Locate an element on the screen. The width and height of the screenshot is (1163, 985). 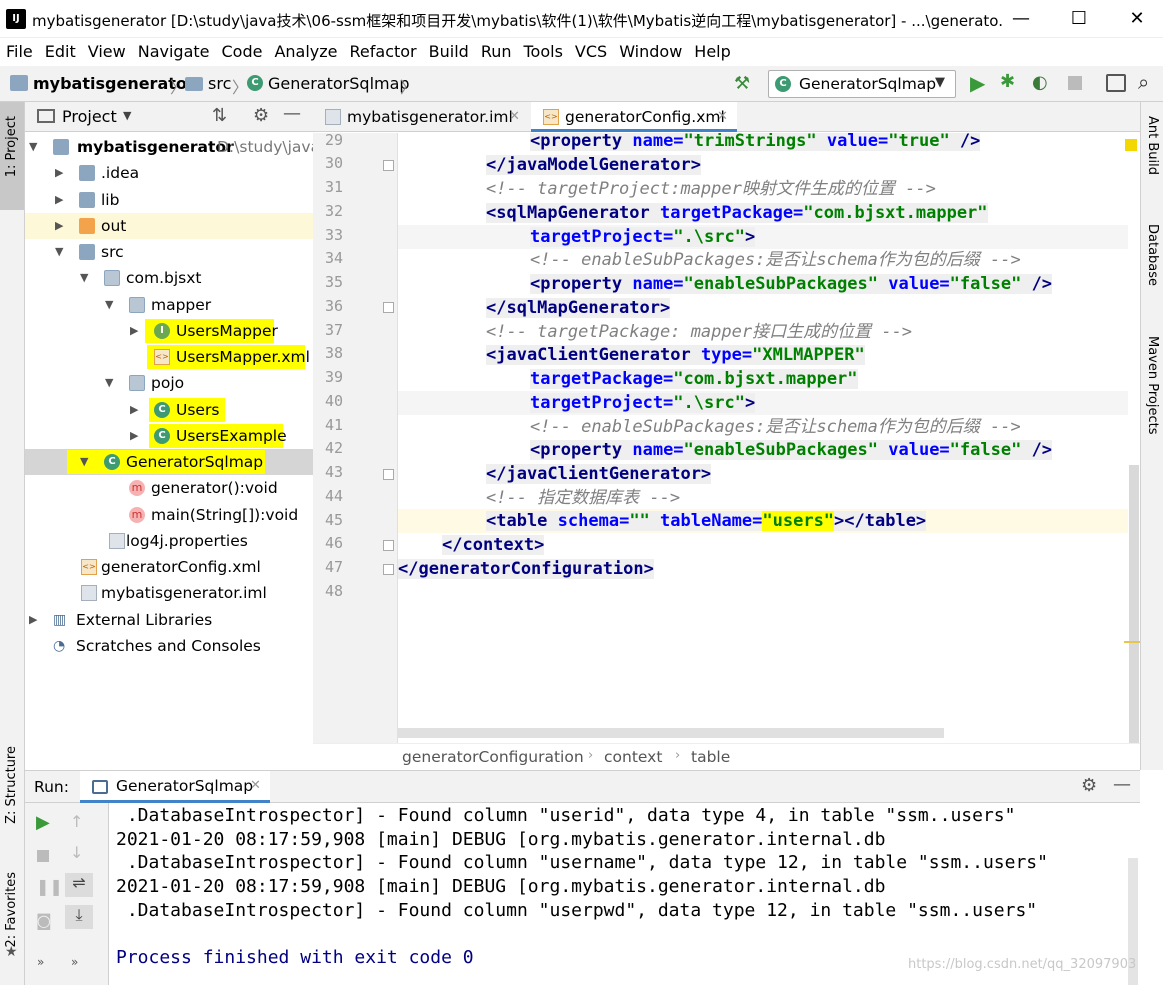
run-label: Run: is located at coordinates (51, 787).